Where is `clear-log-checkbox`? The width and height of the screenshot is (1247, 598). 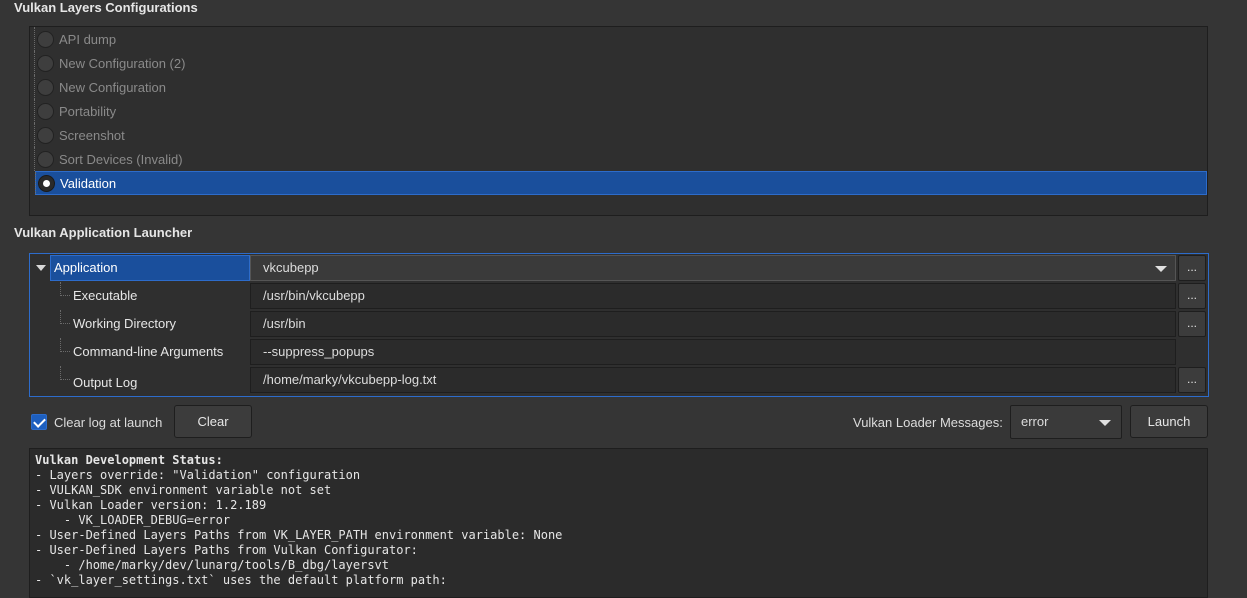 clear-log-checkbox is located at coordinates (39, 422).